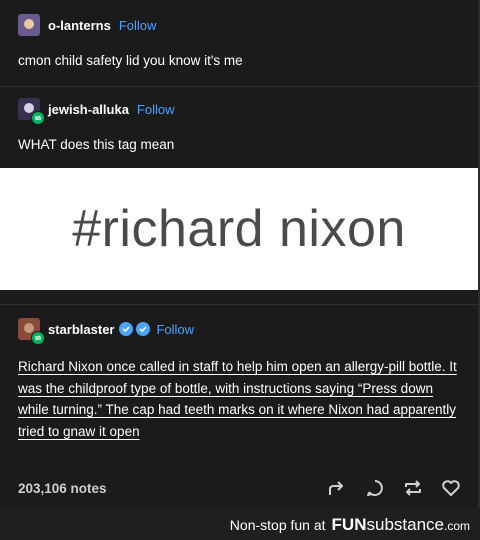  Describe the element at coordinates (130, 60) in the screenshot. I see `post-text: cmon child safety lid you know it's me` at that location.